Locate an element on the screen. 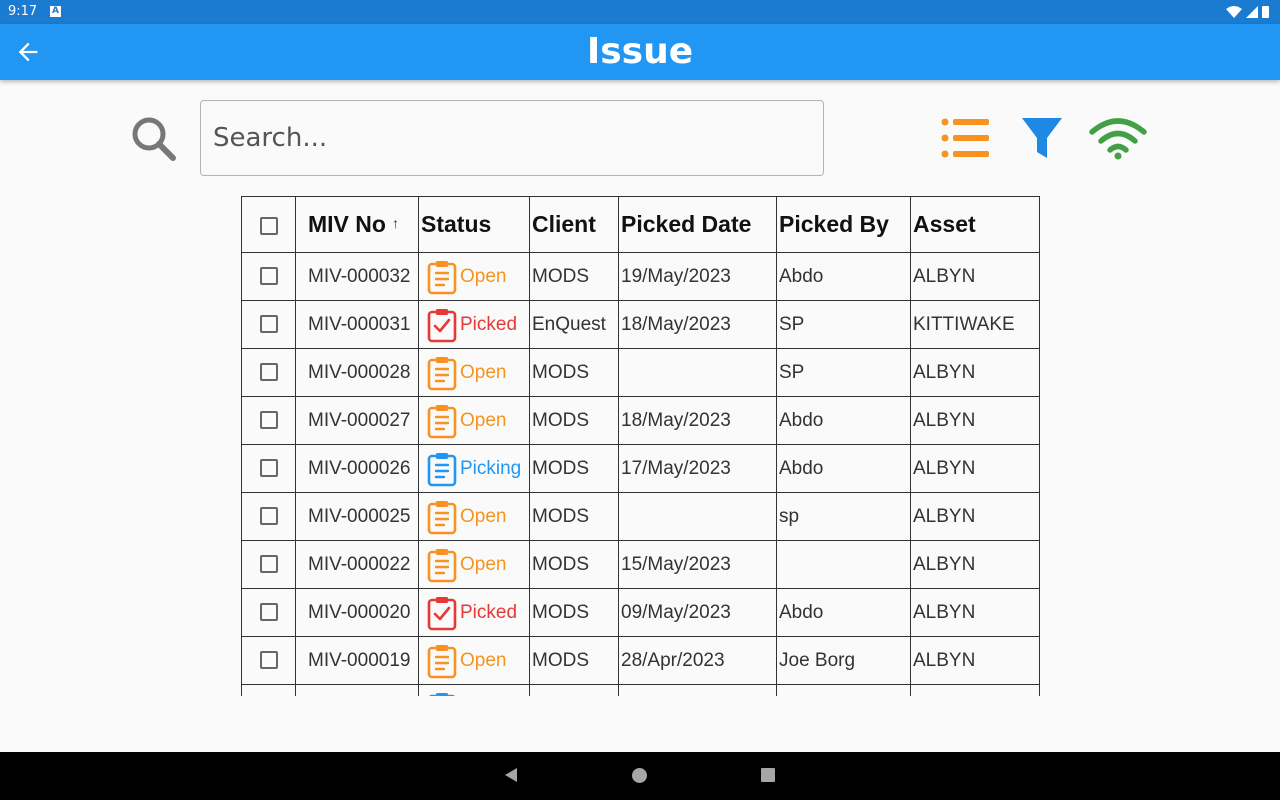 Image resolution: width=1280 pixels, height=800 pixels. wifi-icon is located at coordinates (1118, 138).